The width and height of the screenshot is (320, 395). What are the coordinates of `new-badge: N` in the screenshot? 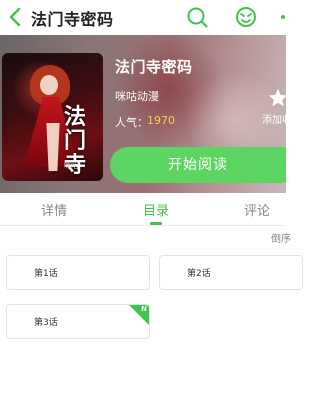 It's located at (139, 315).